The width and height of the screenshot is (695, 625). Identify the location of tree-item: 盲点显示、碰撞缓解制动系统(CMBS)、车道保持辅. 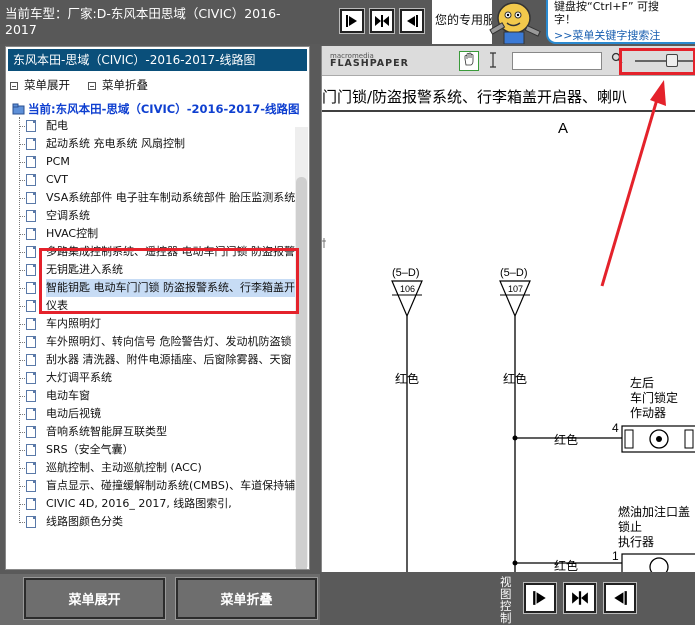
(164, 486).